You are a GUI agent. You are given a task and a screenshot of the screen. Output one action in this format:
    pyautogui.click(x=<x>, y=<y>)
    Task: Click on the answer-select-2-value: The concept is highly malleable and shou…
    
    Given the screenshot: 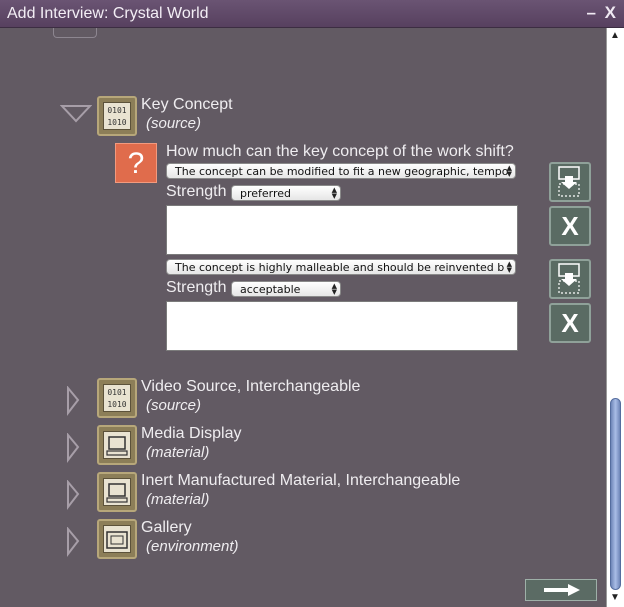 What is the action you would take?
    pyautogui.click(x=340, y=267)
    